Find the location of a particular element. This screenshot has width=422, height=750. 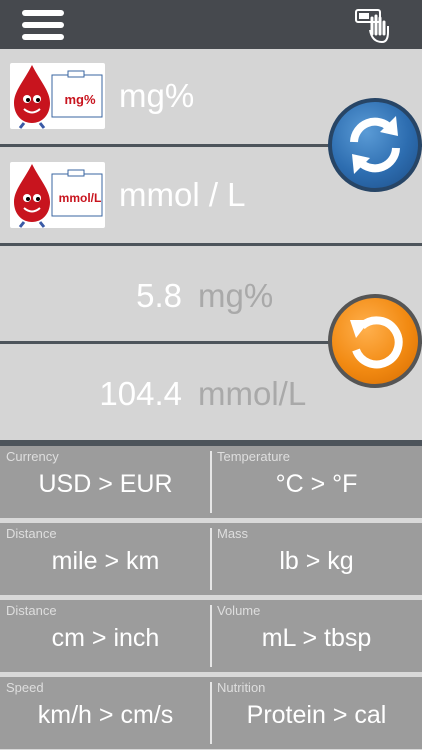

shortcut-temperature: Temperature °C > °F is located at coordinates (316, 482).